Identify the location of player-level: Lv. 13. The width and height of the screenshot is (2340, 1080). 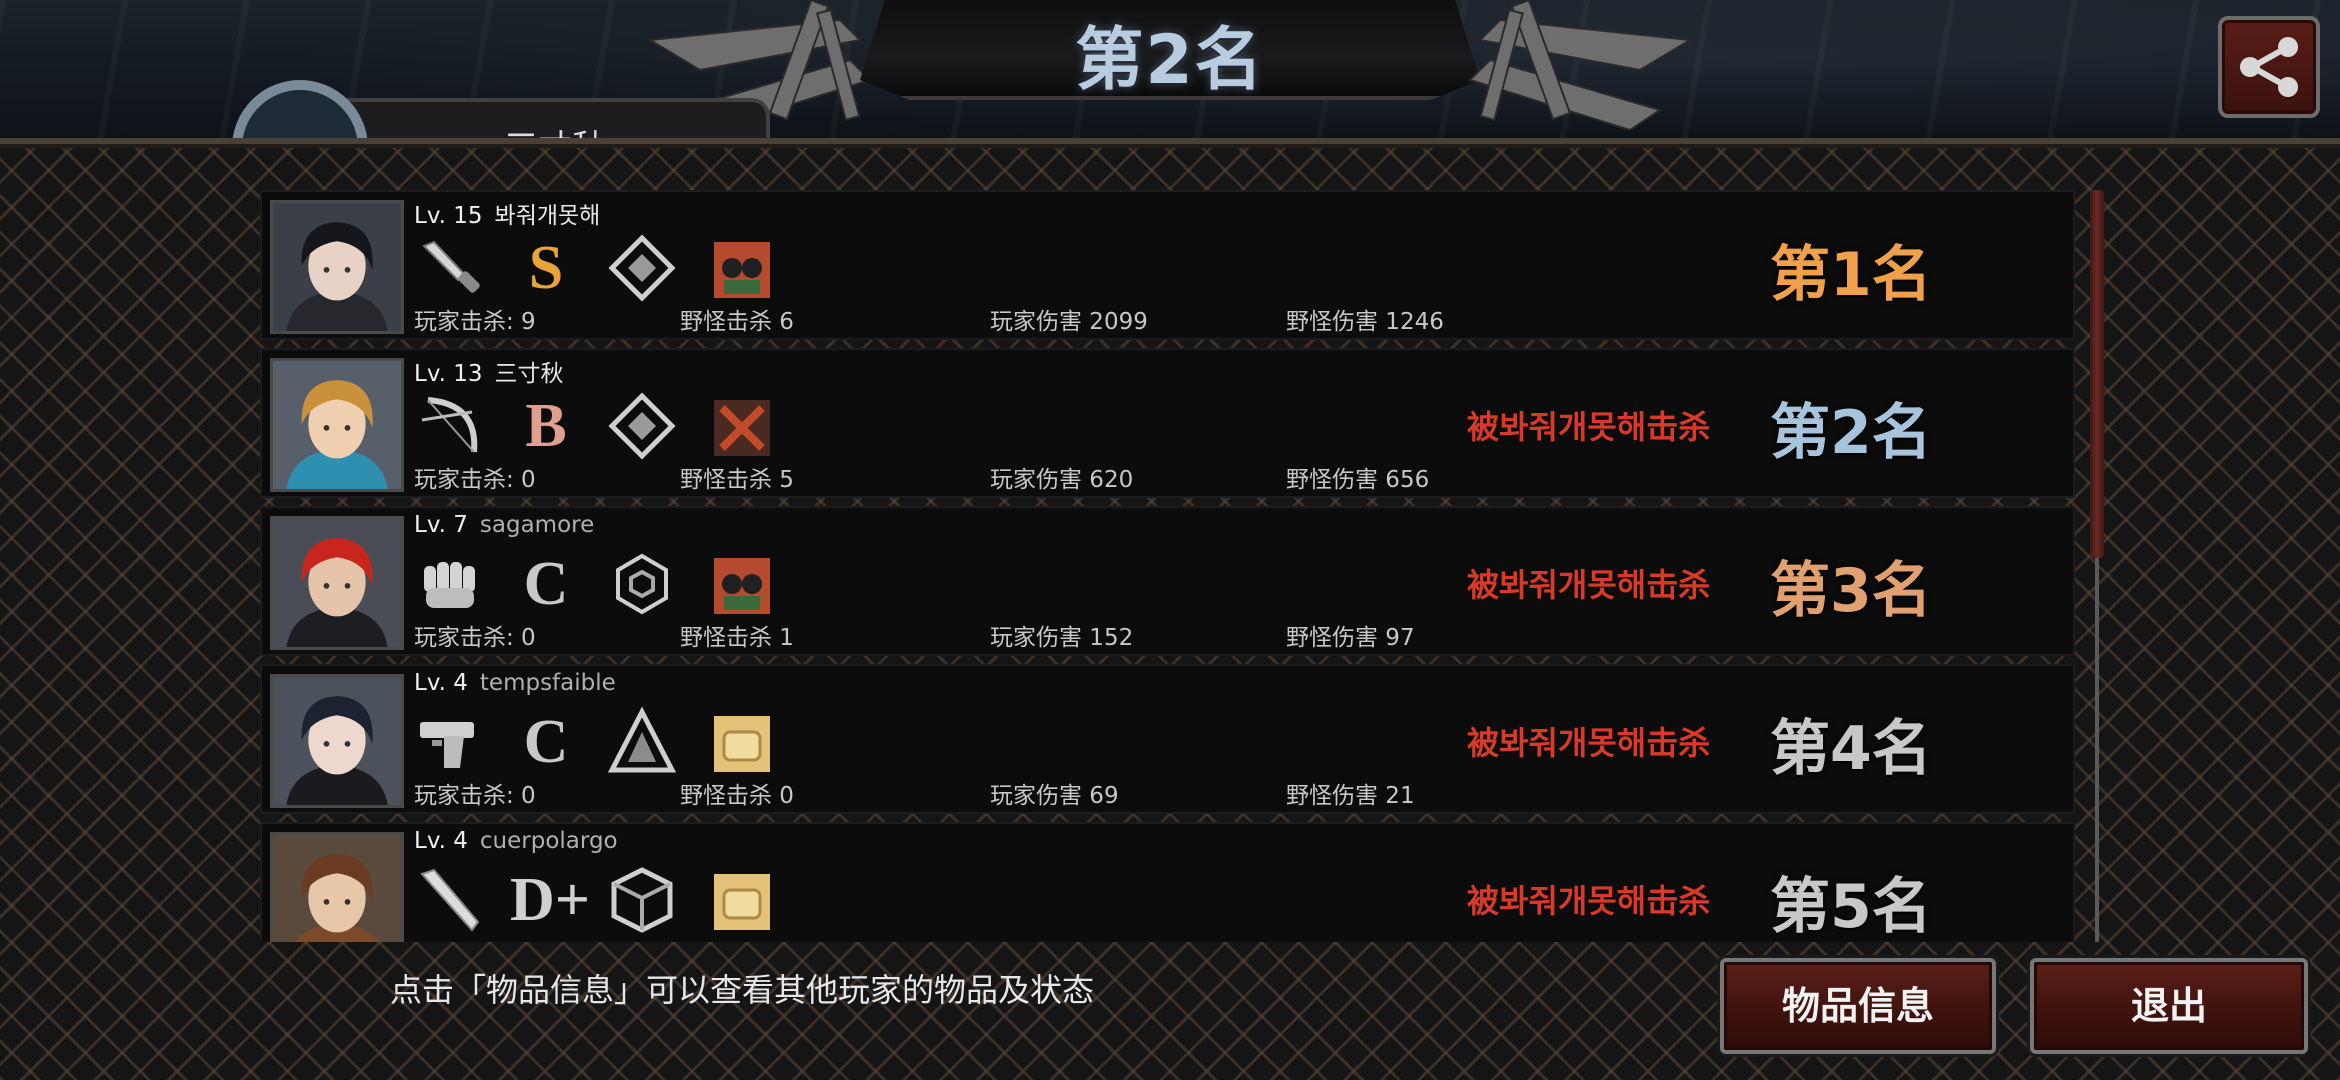
(448, 374).